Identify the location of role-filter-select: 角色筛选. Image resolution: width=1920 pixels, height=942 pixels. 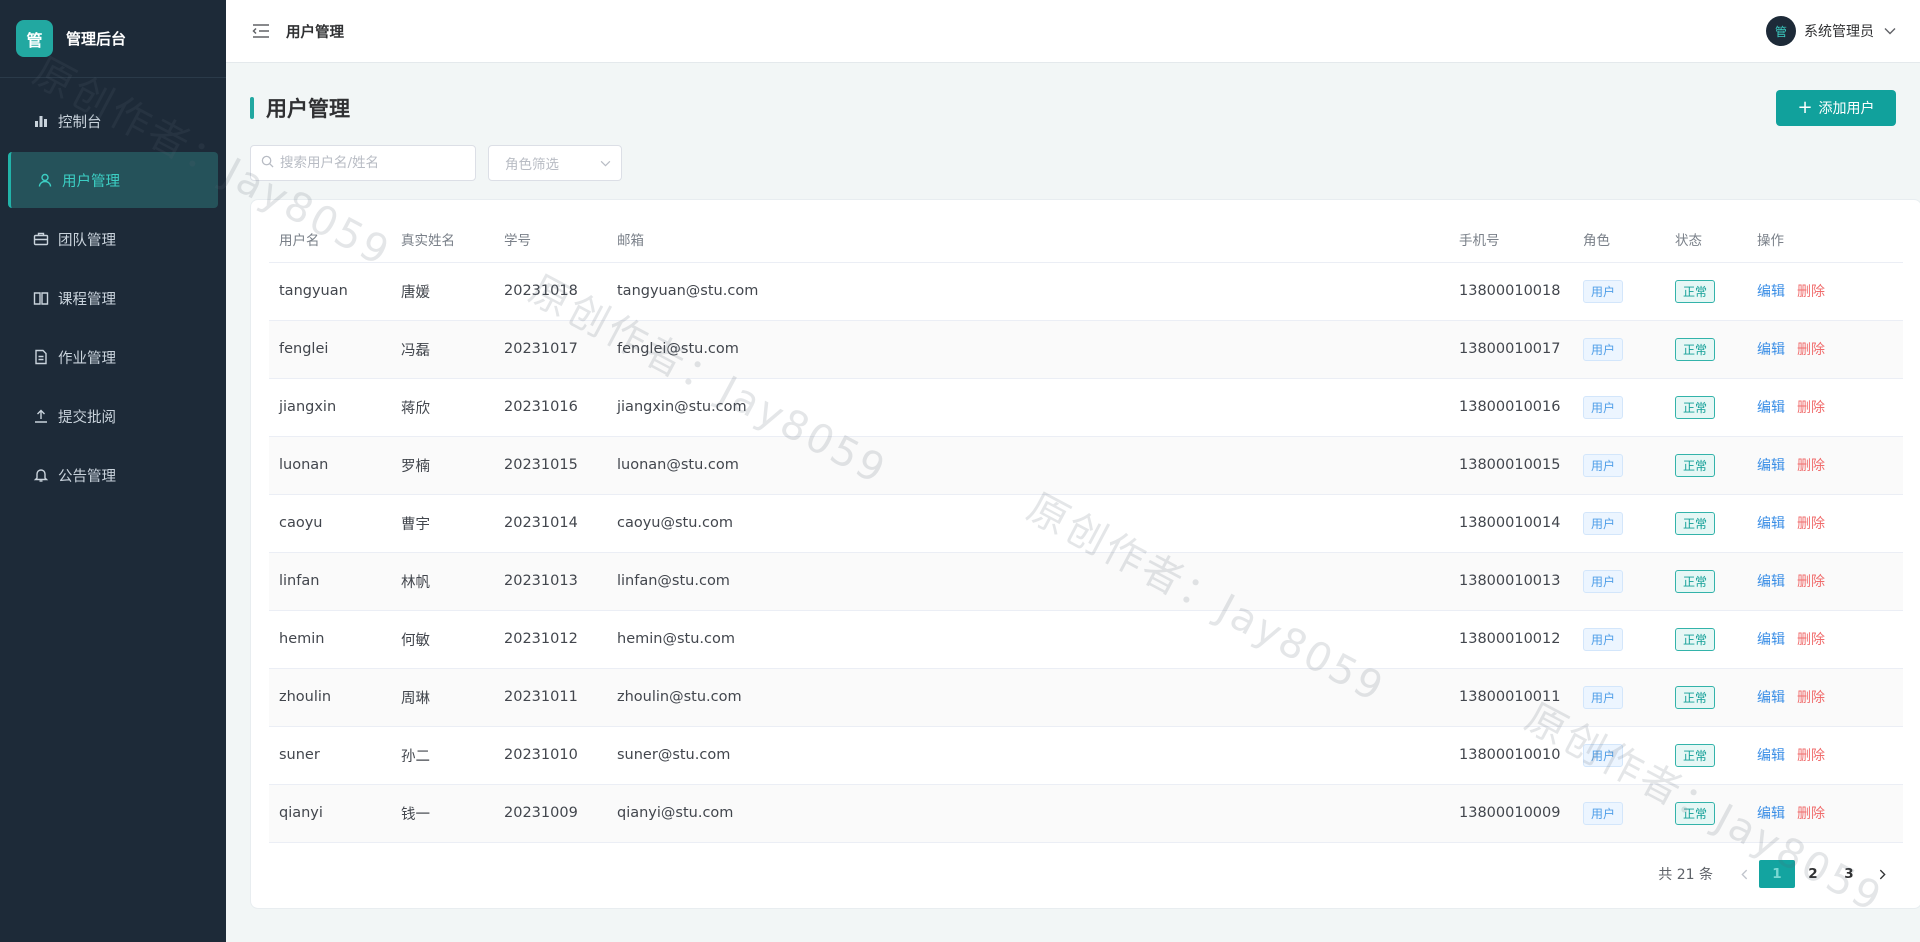
(555, 163).